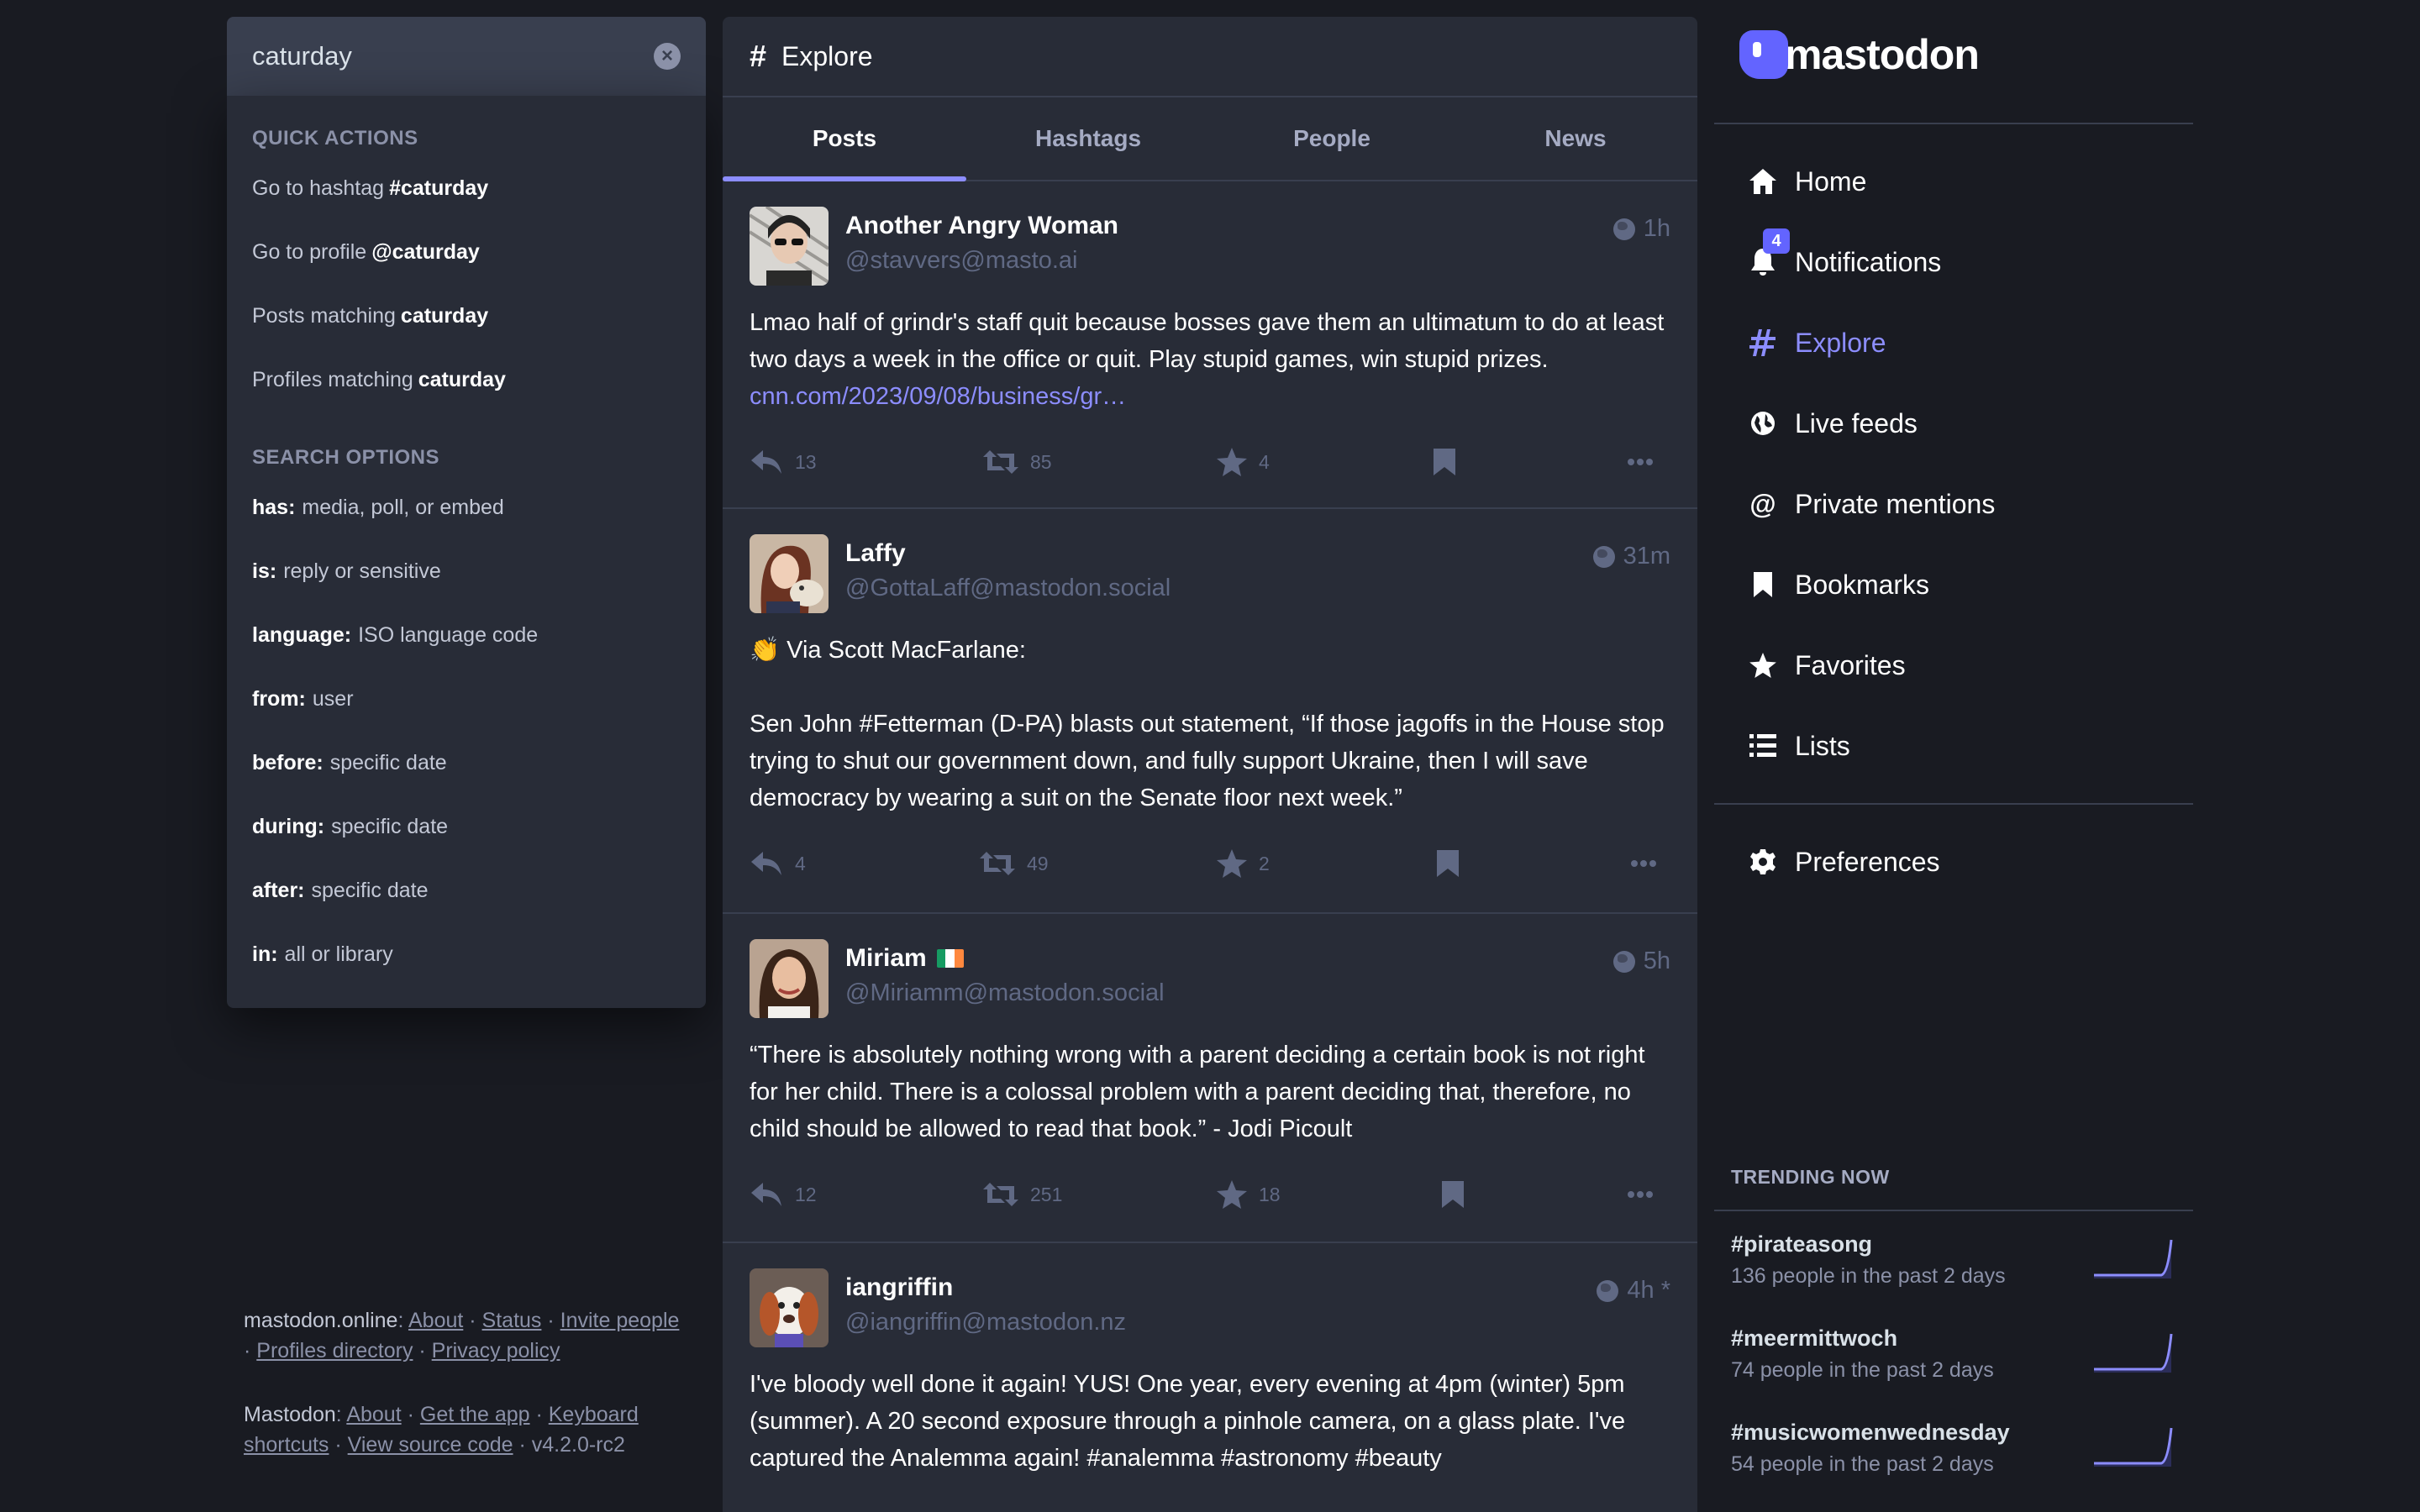  Describe the element at coordinates (1219, 553) in the screenshot. I see `display-name: Laffy` at that location.